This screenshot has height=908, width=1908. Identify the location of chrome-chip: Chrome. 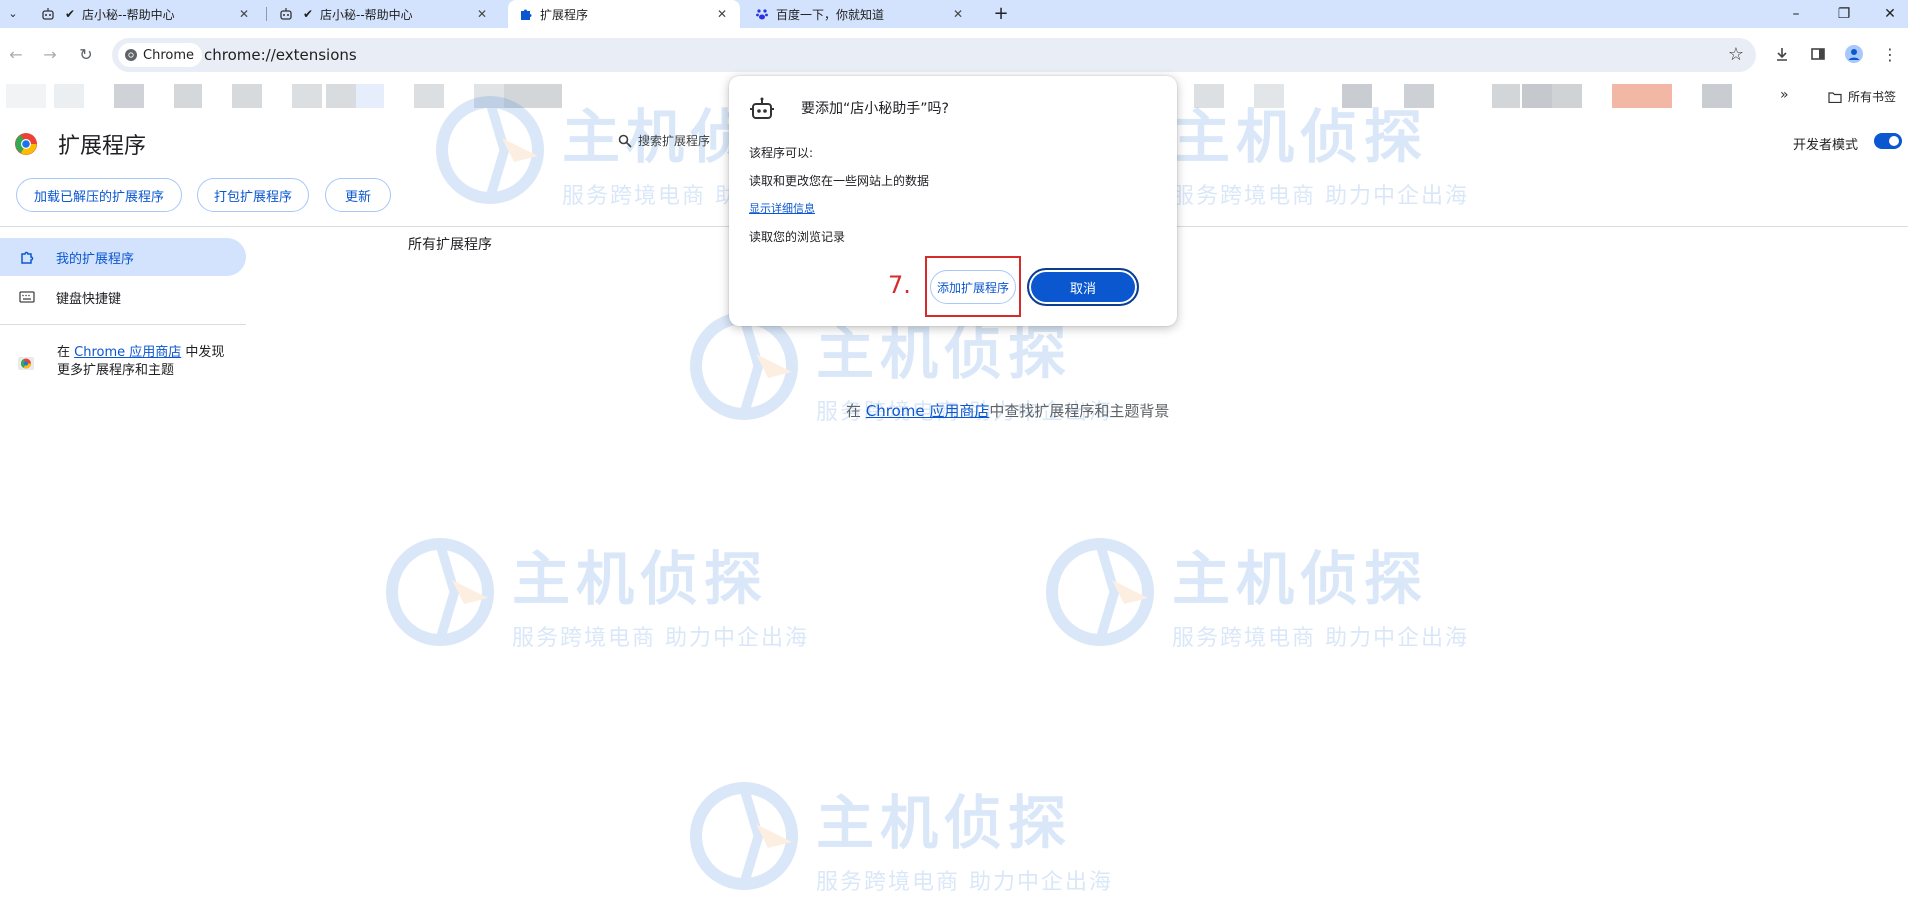
(160, 55).